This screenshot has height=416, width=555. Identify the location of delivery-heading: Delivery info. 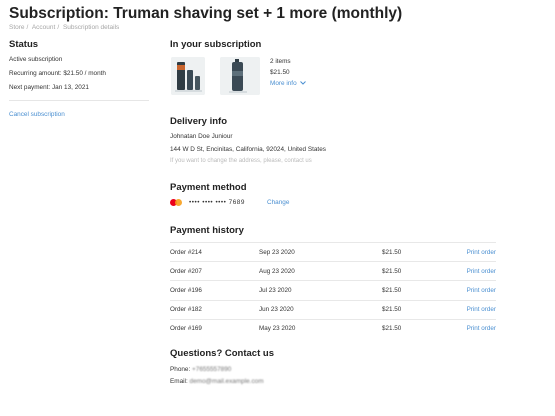
(199, 121).